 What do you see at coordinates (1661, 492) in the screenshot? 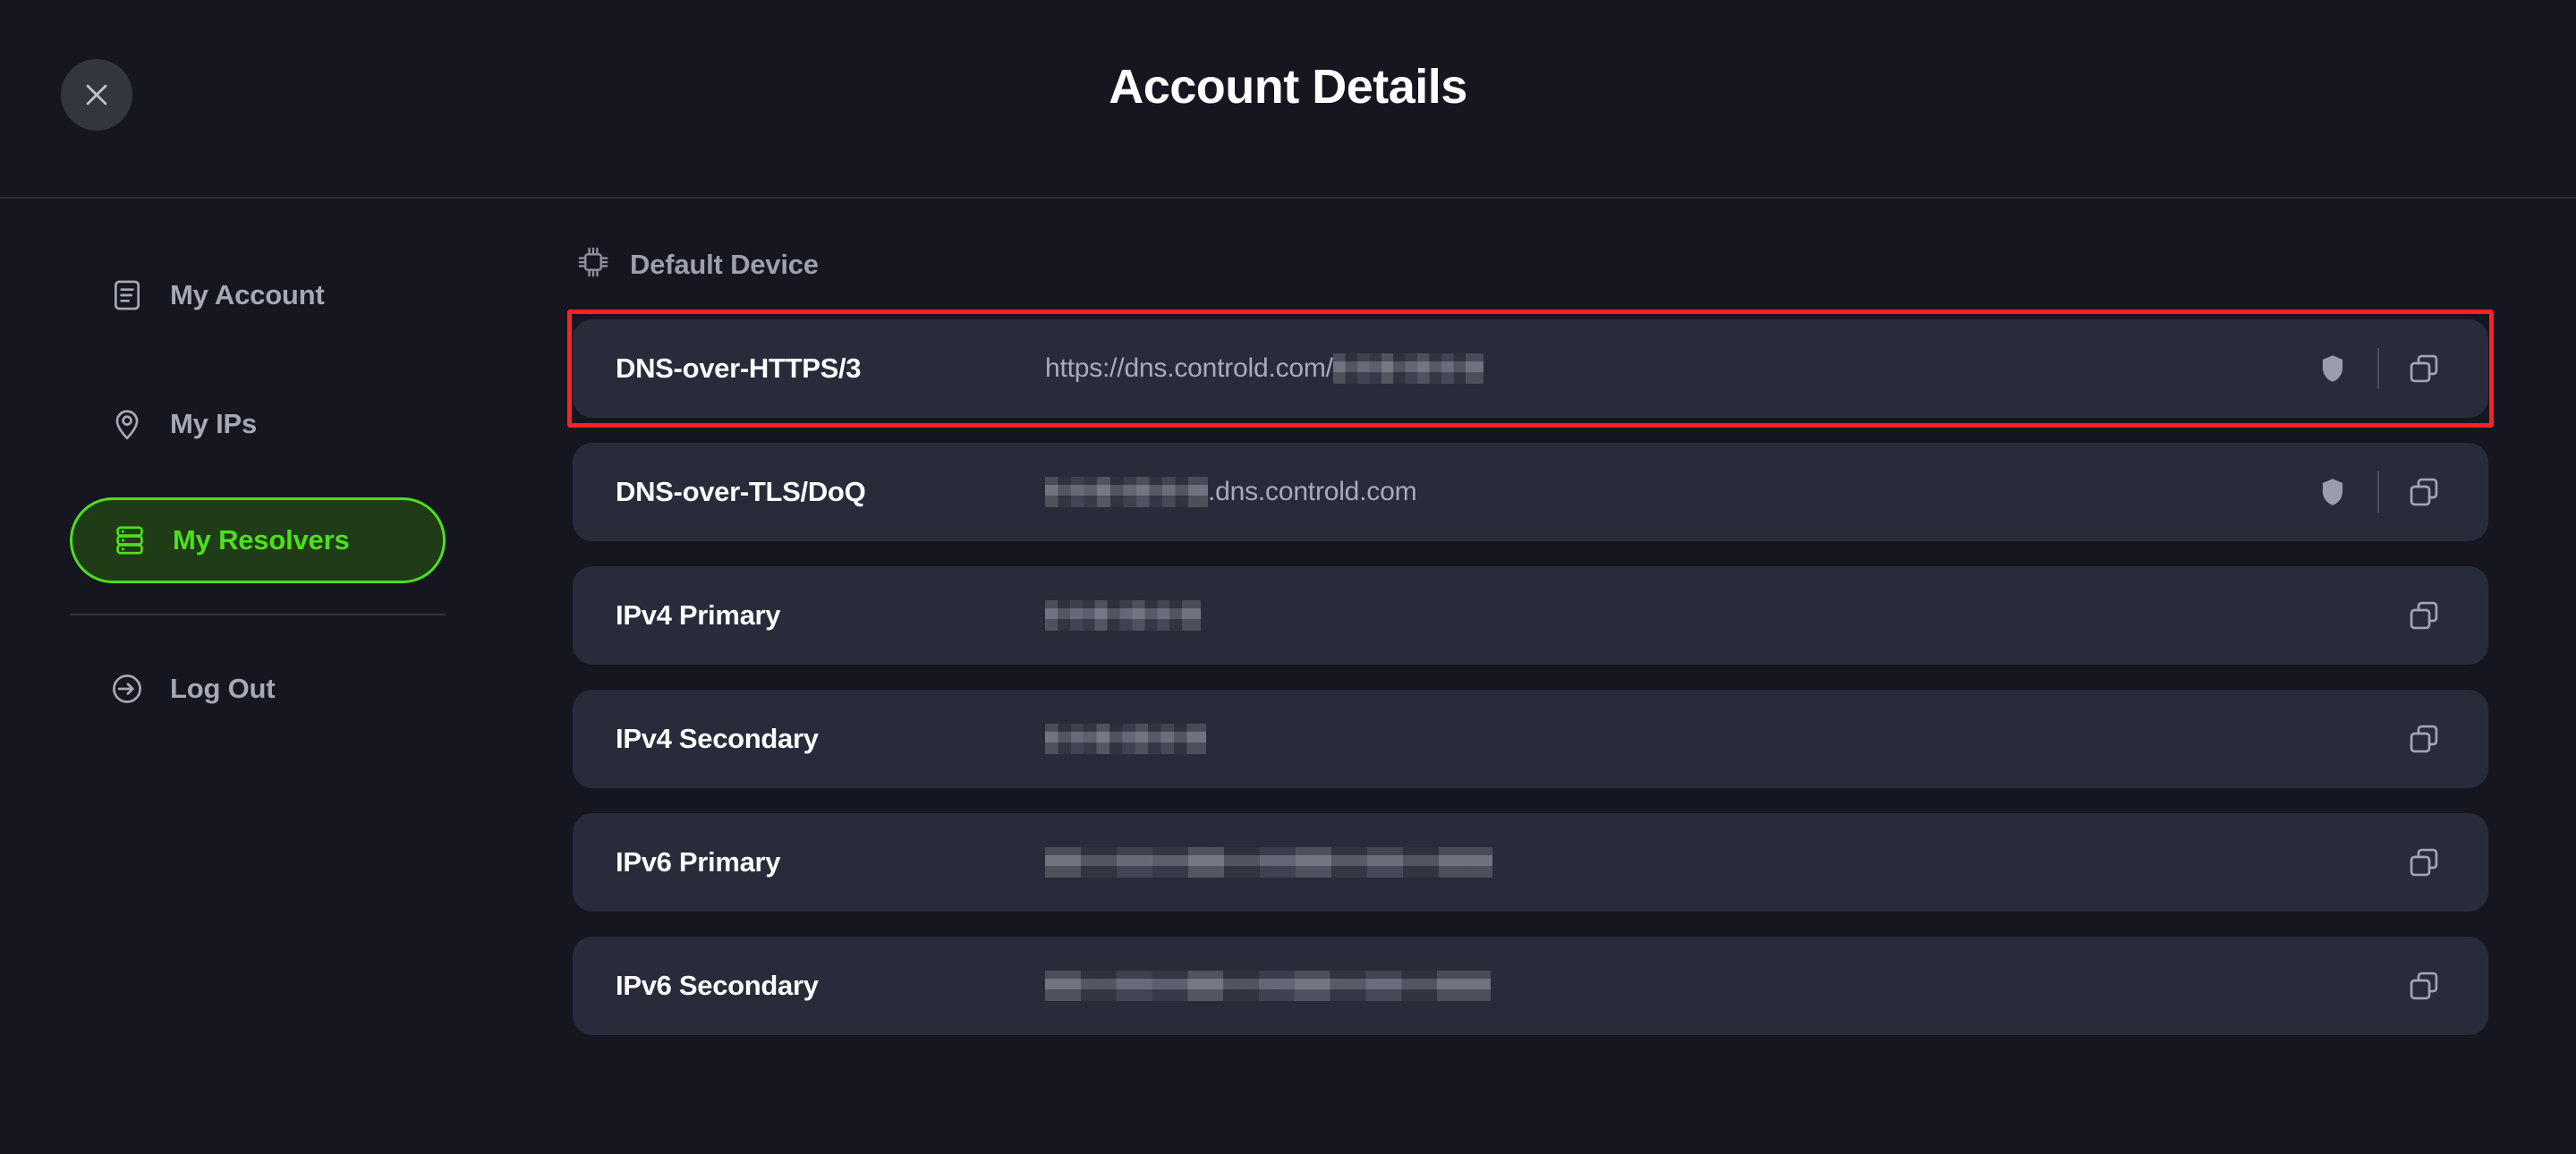
I see `resolver-value: .dns.controld.com` at bounding box center [1661, 492].